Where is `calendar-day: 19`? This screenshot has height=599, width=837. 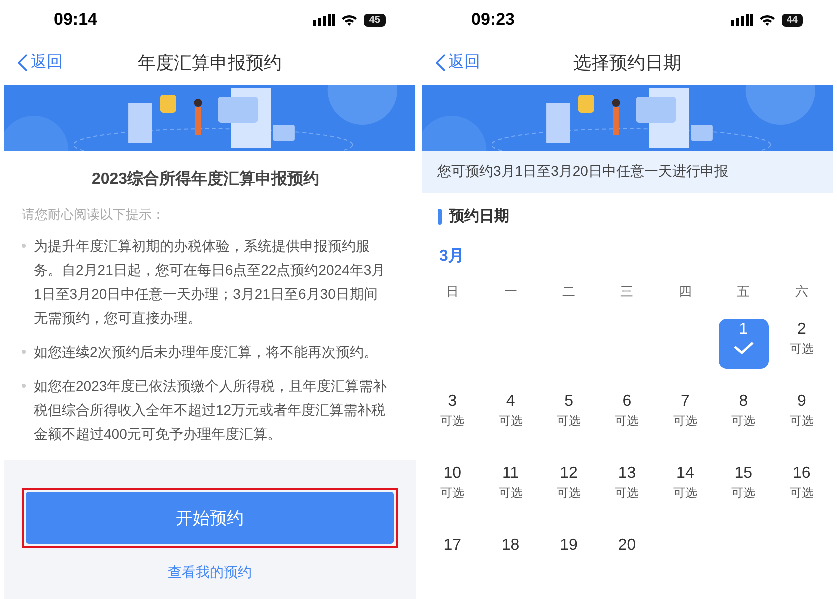 calendar-day: 19 is located at coordinates (569, 560).